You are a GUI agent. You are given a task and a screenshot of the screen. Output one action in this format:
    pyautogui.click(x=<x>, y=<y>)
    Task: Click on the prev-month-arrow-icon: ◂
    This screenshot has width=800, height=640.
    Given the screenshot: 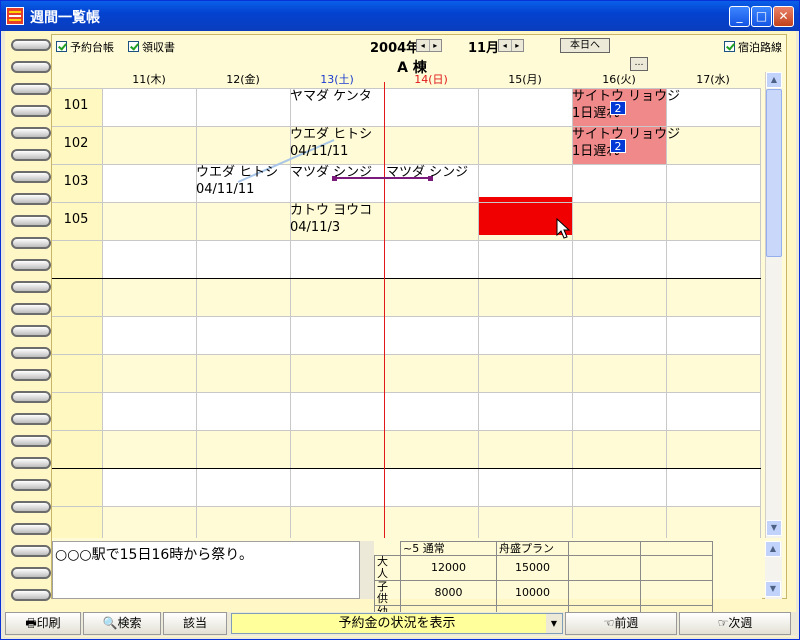 What is the action you would take?
    pyautogui.click(x=505, y=45)
    